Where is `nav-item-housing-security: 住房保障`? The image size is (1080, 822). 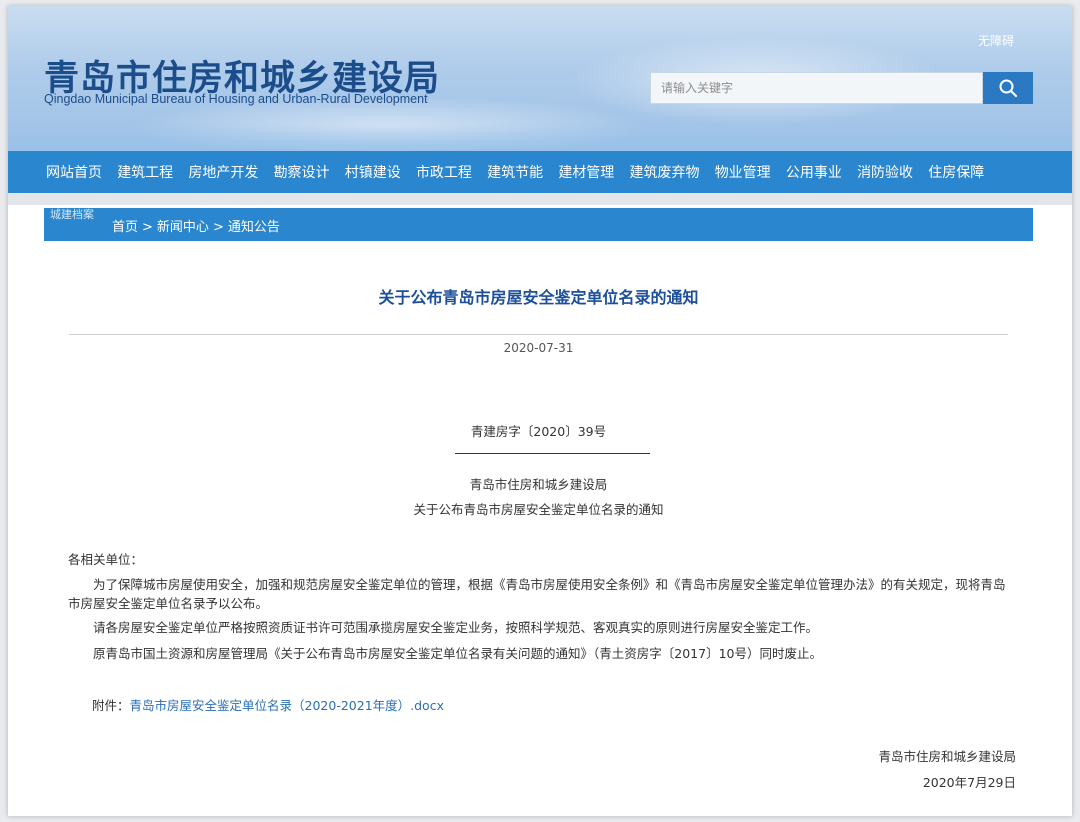
nav-item-housing-security: 住房保障 is located at coordinates (956, 172).